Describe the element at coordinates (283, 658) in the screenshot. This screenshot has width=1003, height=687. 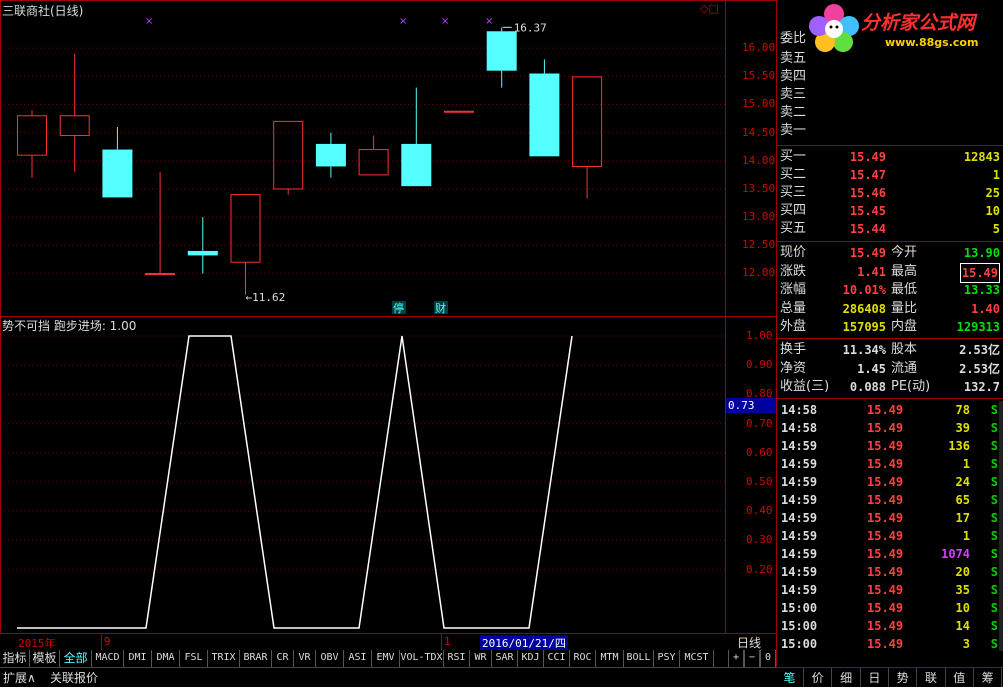
I see `indicator-tab-cr: CR` at that location.